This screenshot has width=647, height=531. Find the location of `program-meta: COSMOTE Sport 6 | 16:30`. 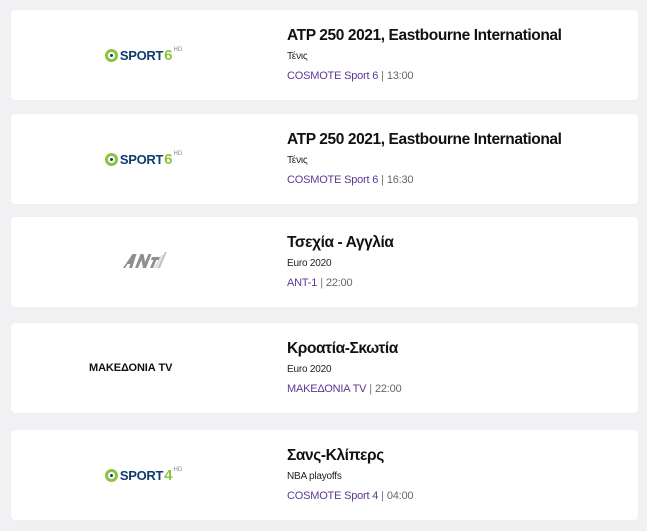

program-meta: COSMOTE Sport 6 | 16:30 is located at coordinates (457, 180).